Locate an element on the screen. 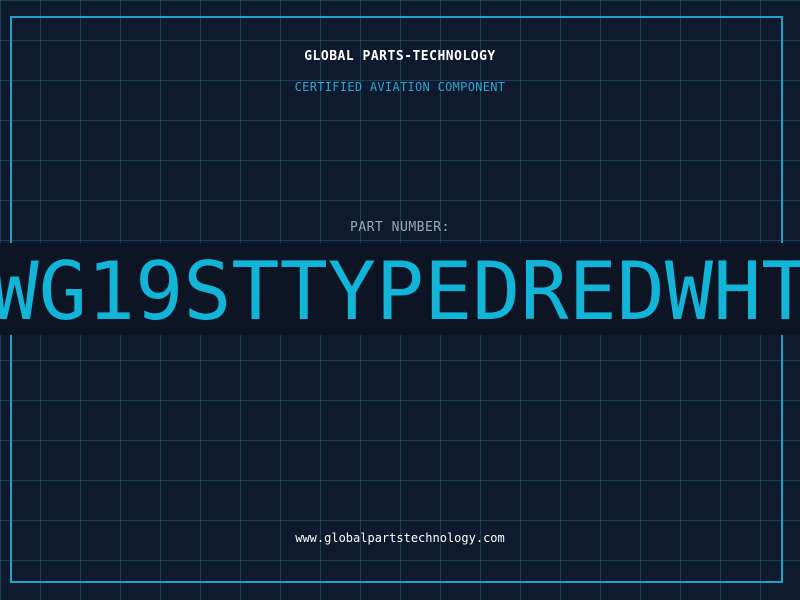 This screenshot has height=600, width=800. website-url: www.globalpartstechnology.com is located at coordinates (400, 538).